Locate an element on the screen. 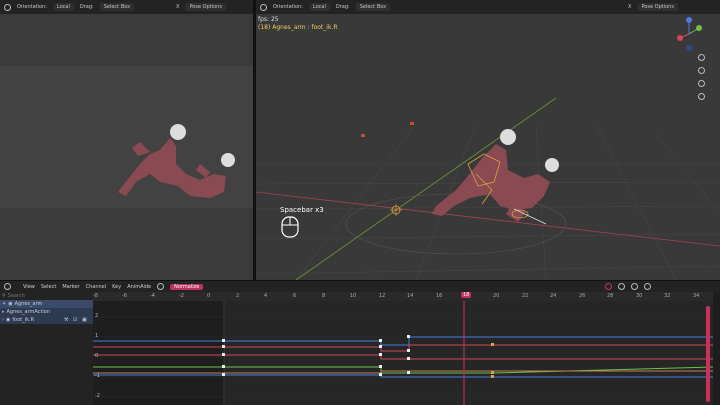 Image resolution: width=720 pixels, height=405 pixels. snap-icon is located at coordinates (635, 286).